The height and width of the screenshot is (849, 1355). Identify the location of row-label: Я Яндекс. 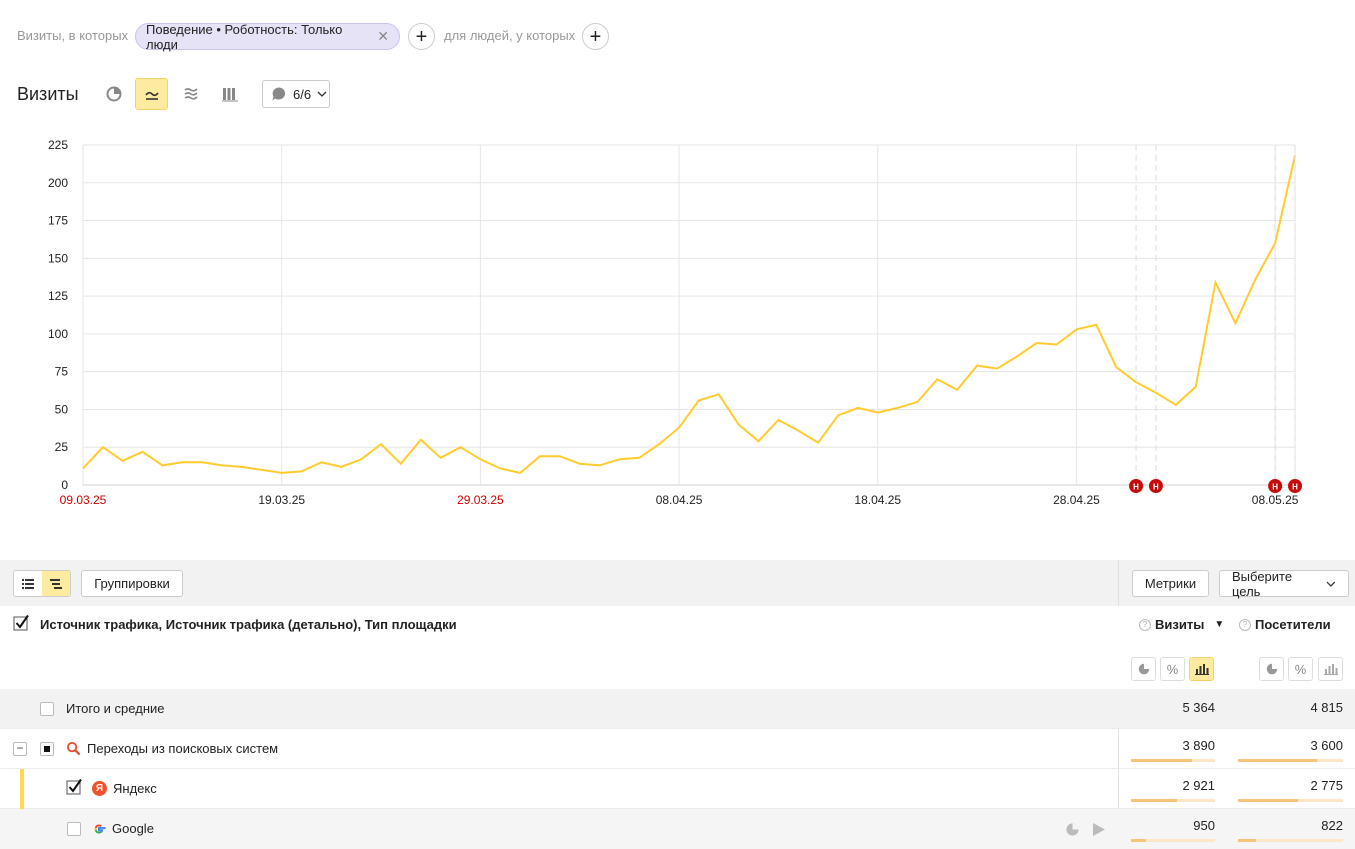
(124, 788).